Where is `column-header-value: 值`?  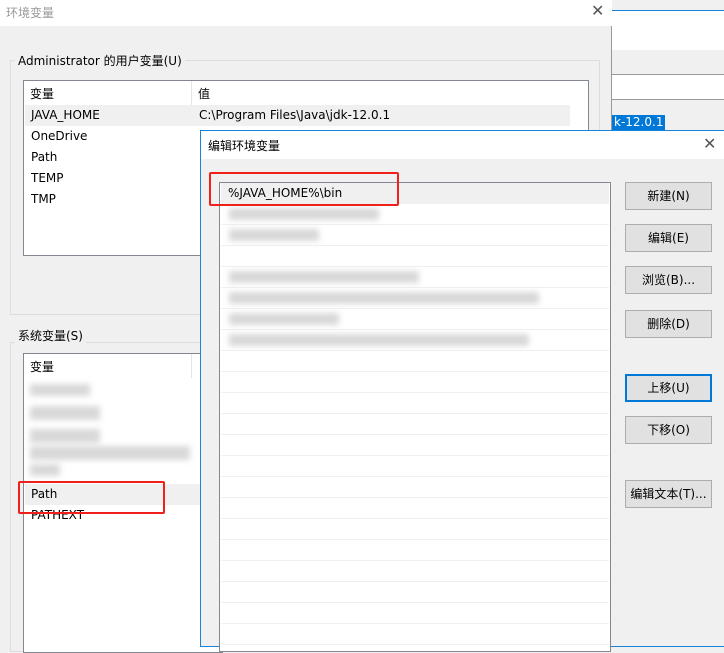 column-header-value: 值 is located at coordinates (204, 93).